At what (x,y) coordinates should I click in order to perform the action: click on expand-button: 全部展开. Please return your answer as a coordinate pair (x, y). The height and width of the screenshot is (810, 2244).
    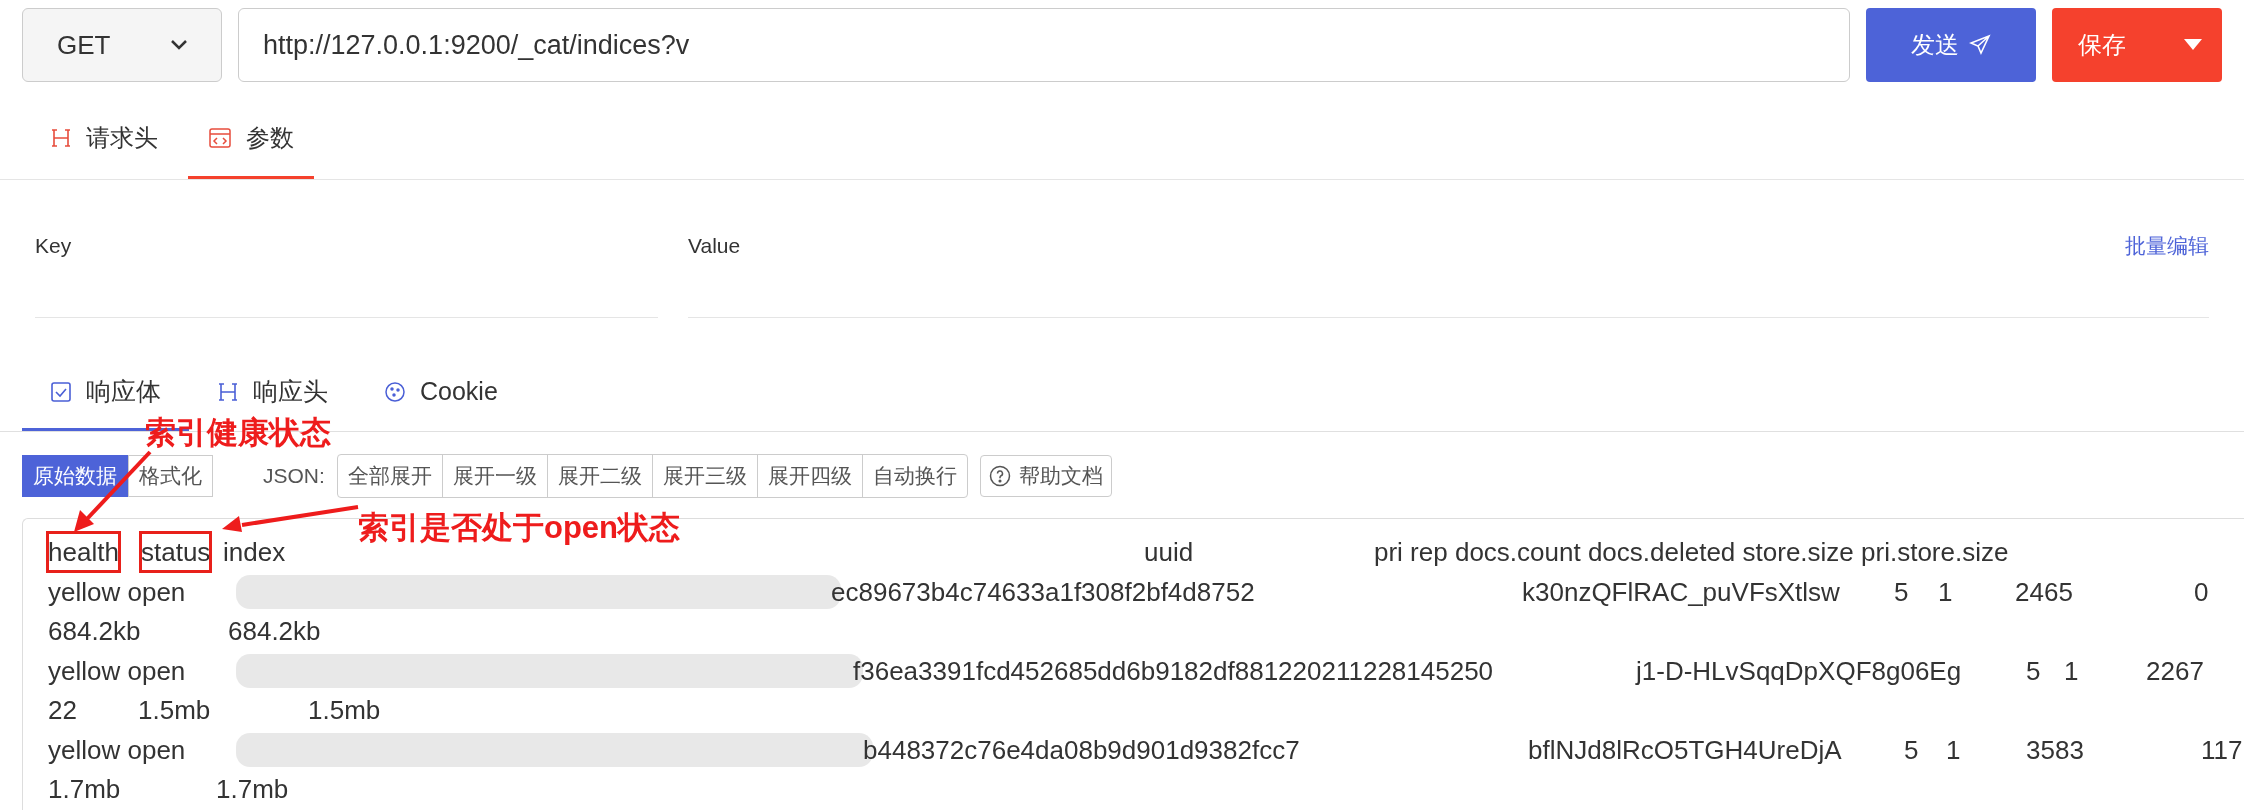
    Looking at the image, I should click on (389, 476).